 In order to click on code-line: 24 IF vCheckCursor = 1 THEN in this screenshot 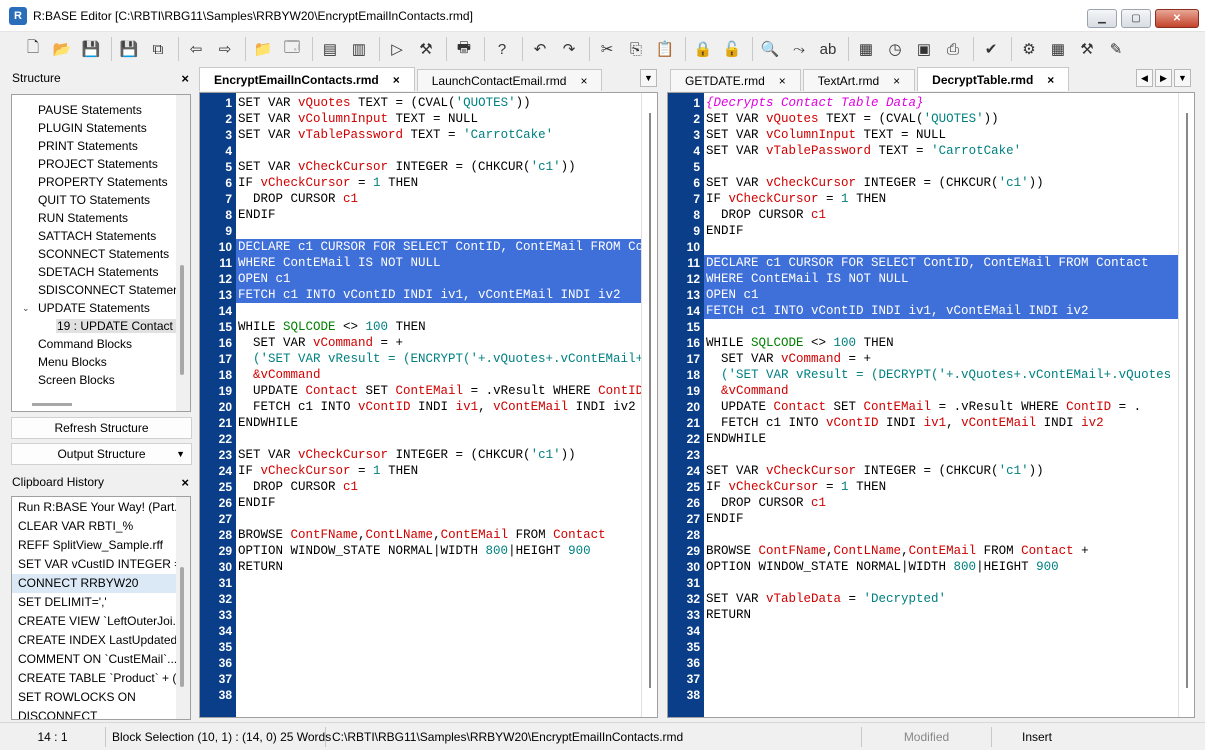, I will do `click(428, 471)`.